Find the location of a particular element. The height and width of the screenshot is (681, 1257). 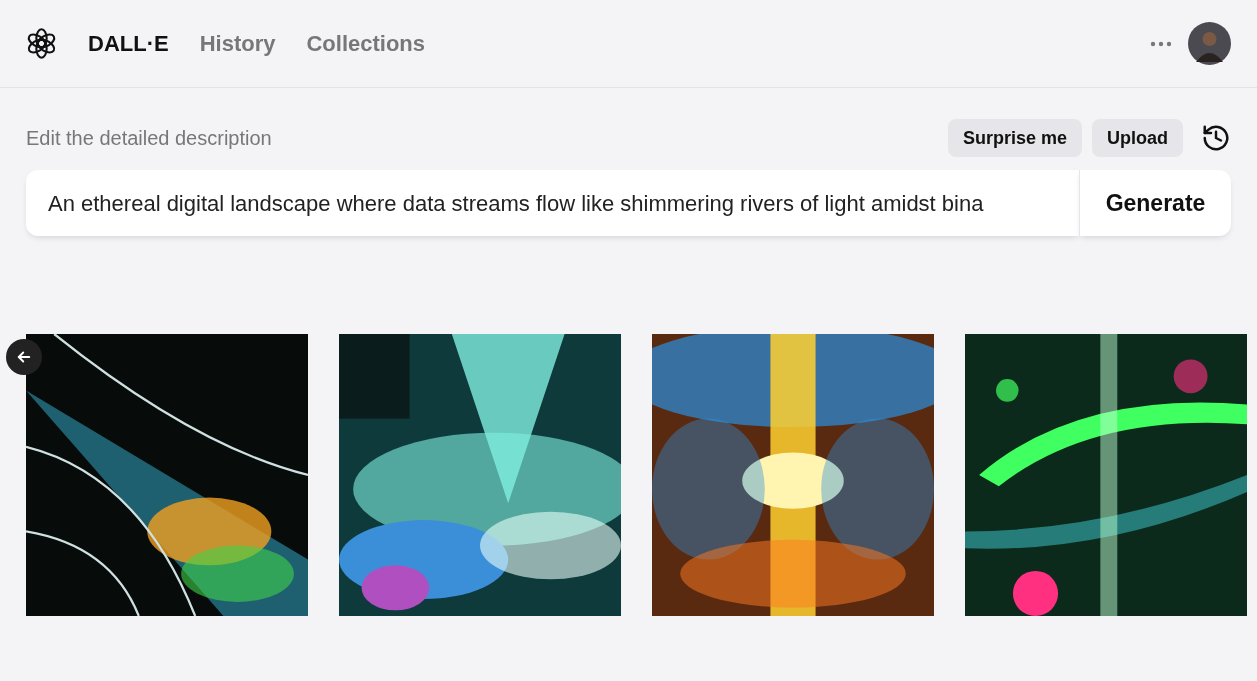

generate-button: Generate is located at coordinates (1155, 203).